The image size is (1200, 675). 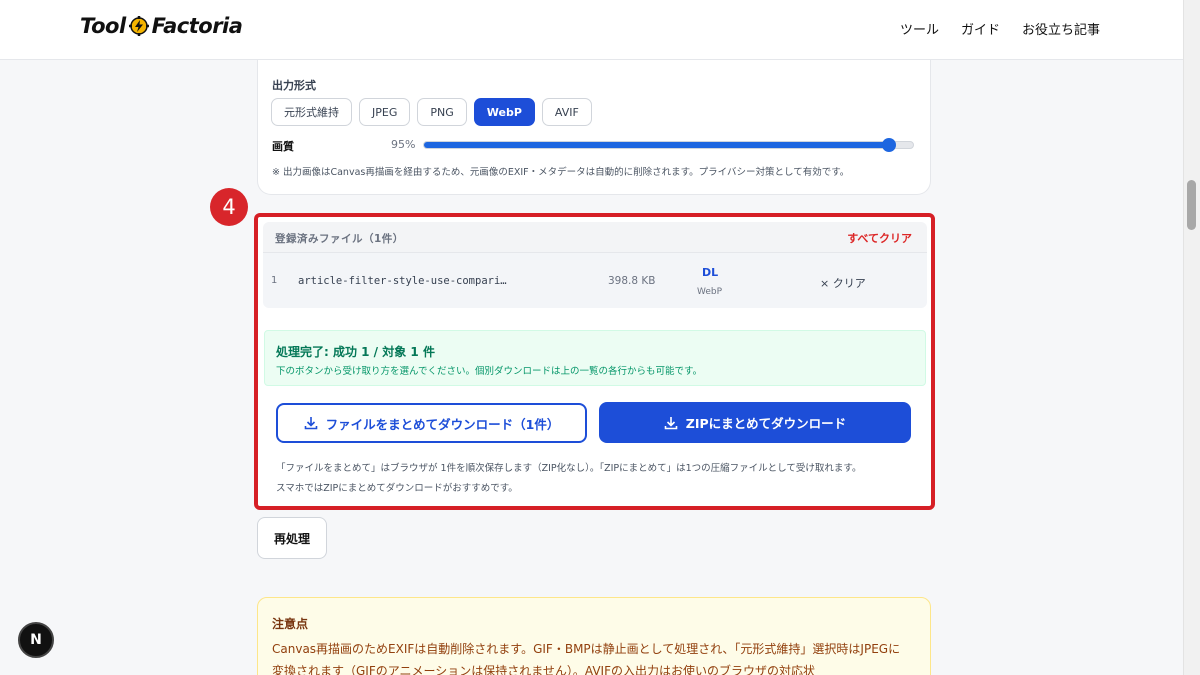 What do you see at coordinates (504, 112) in the screenshot?
I see `format-option-webp: WebP` at bounding box center [504, 112].